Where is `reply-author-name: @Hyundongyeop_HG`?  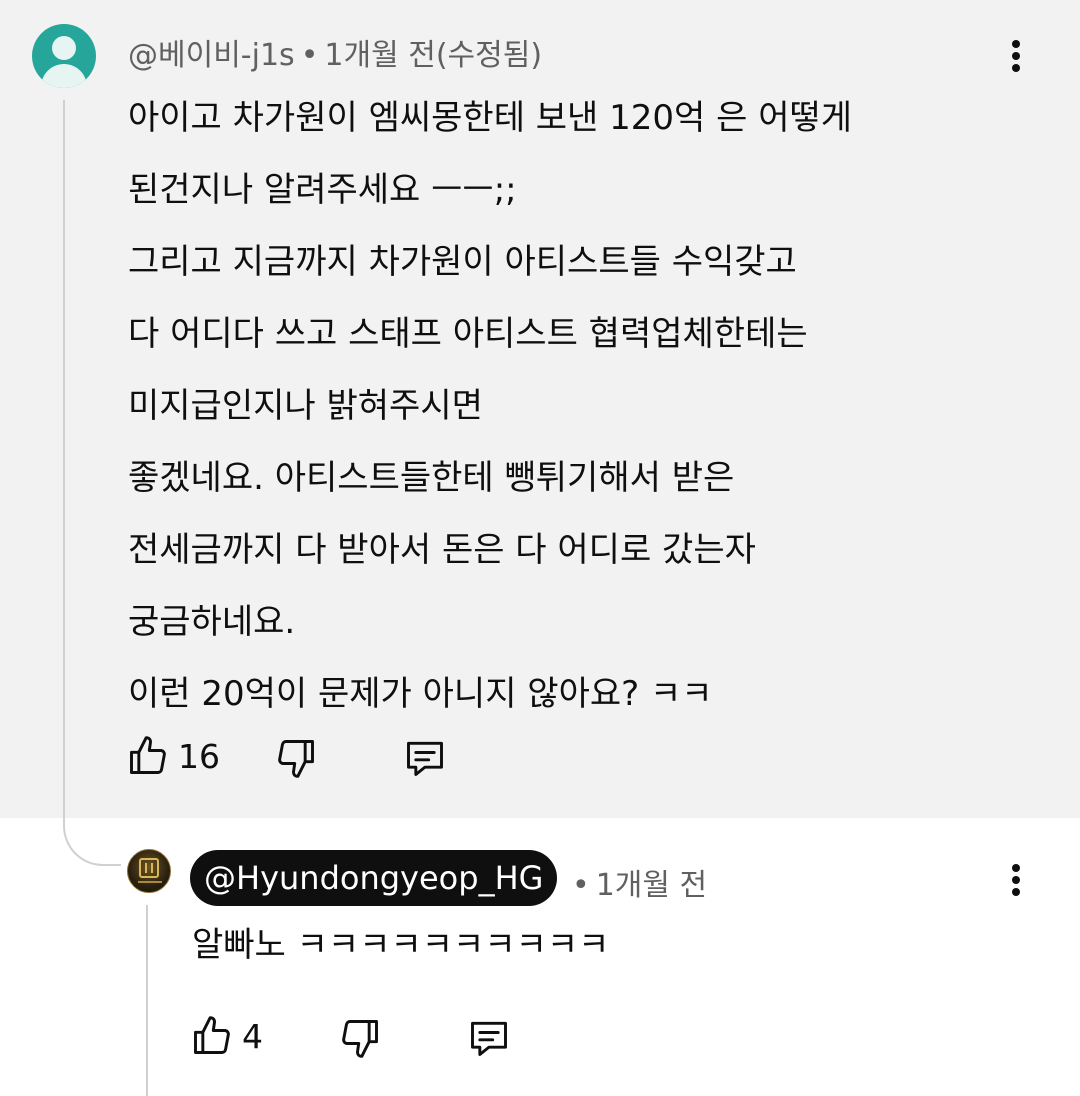
reply-author-name: @Hyundongyeop_HG is located at coordinates (374, 878).